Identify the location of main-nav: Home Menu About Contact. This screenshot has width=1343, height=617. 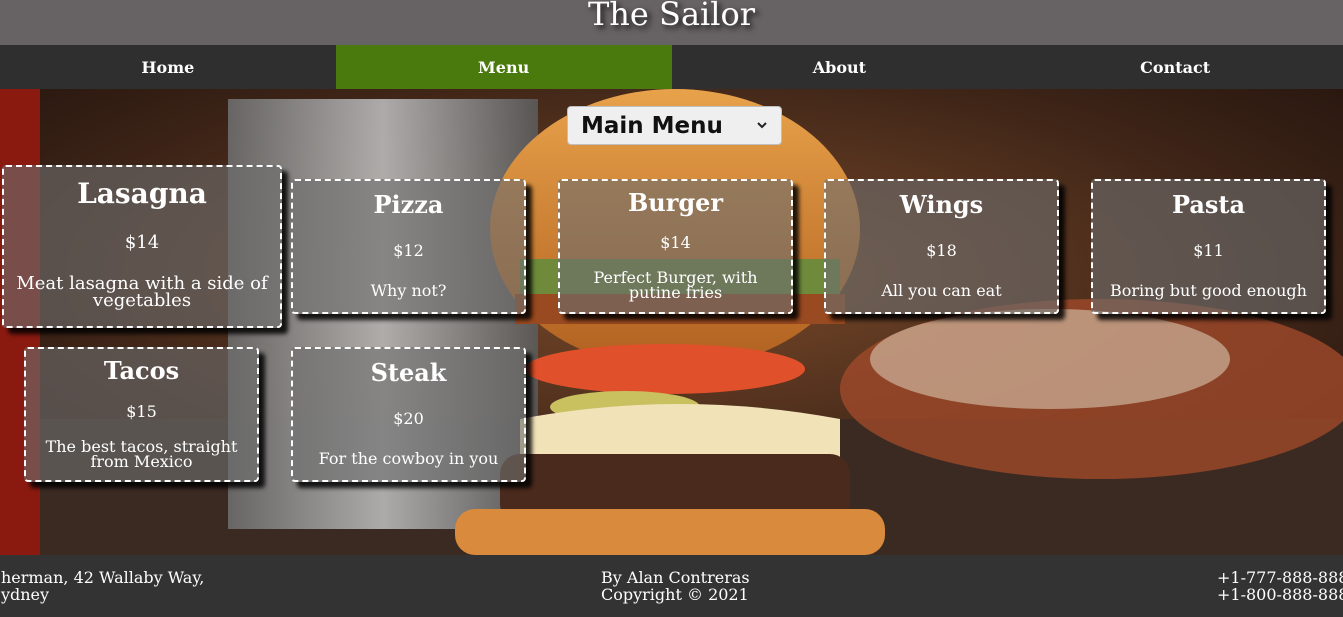
(671, 67).